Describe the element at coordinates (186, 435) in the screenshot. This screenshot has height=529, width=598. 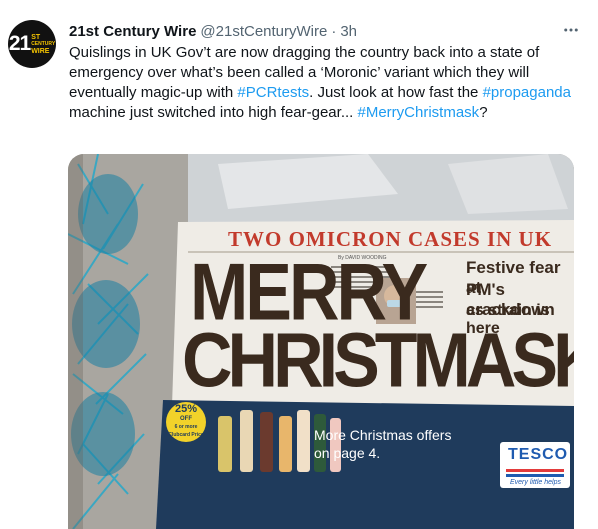
I see `offer-badge-clubcard: Clubcard Price` at that location.